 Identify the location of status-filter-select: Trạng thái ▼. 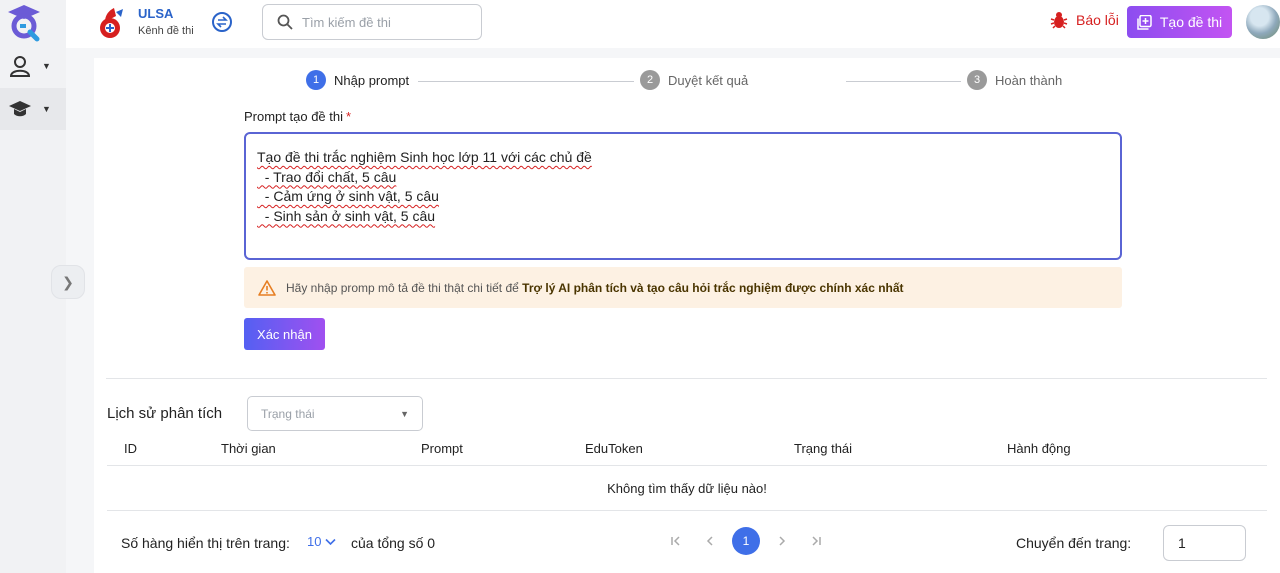
(335, 413).